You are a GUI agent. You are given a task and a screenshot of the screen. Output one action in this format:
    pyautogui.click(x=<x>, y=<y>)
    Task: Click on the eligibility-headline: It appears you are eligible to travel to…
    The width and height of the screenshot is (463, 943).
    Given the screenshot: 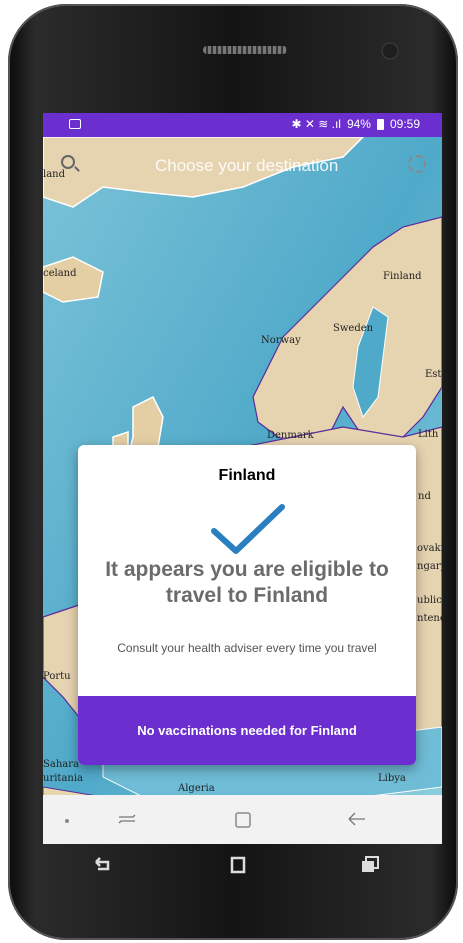 What is the action you would take?
    pyautogui.click(x=247, y=582)
    